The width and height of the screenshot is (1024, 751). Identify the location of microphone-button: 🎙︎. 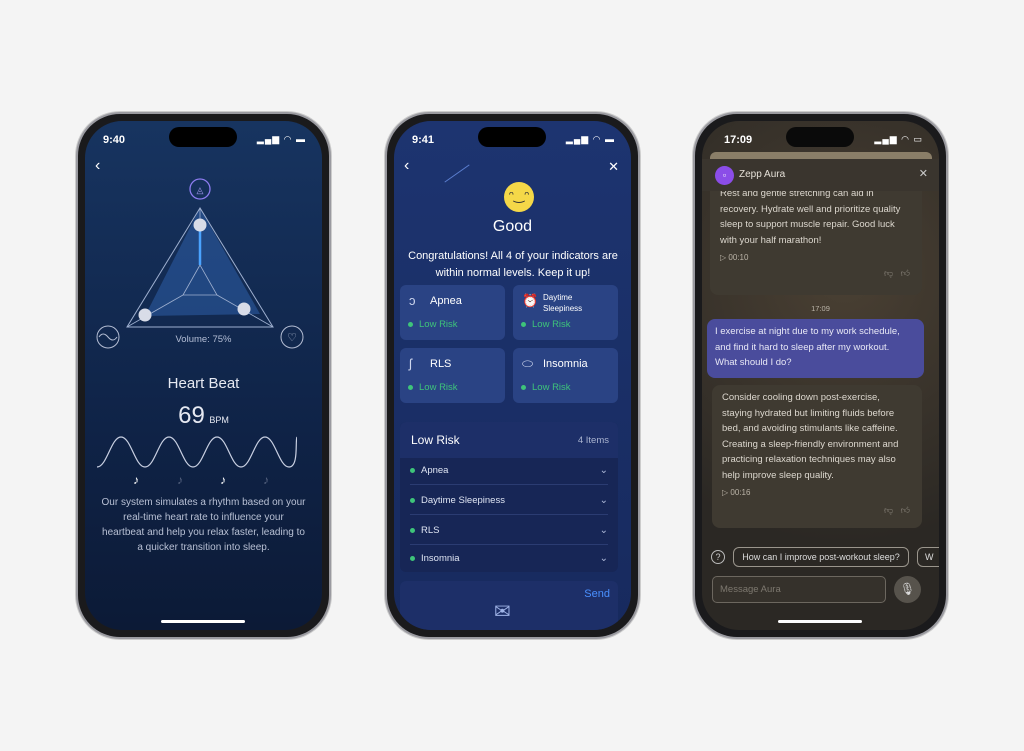
(907, 589).